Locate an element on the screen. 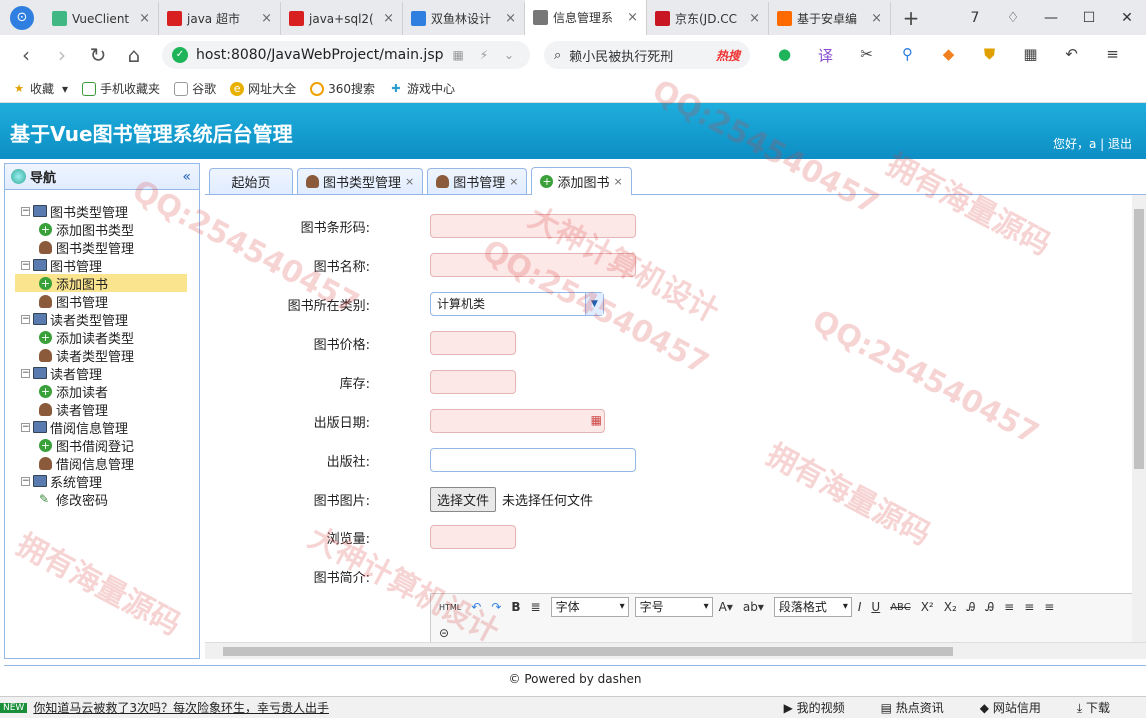  nav-tree-item: − 读者类型管理 is located at coordinates (101, 319).